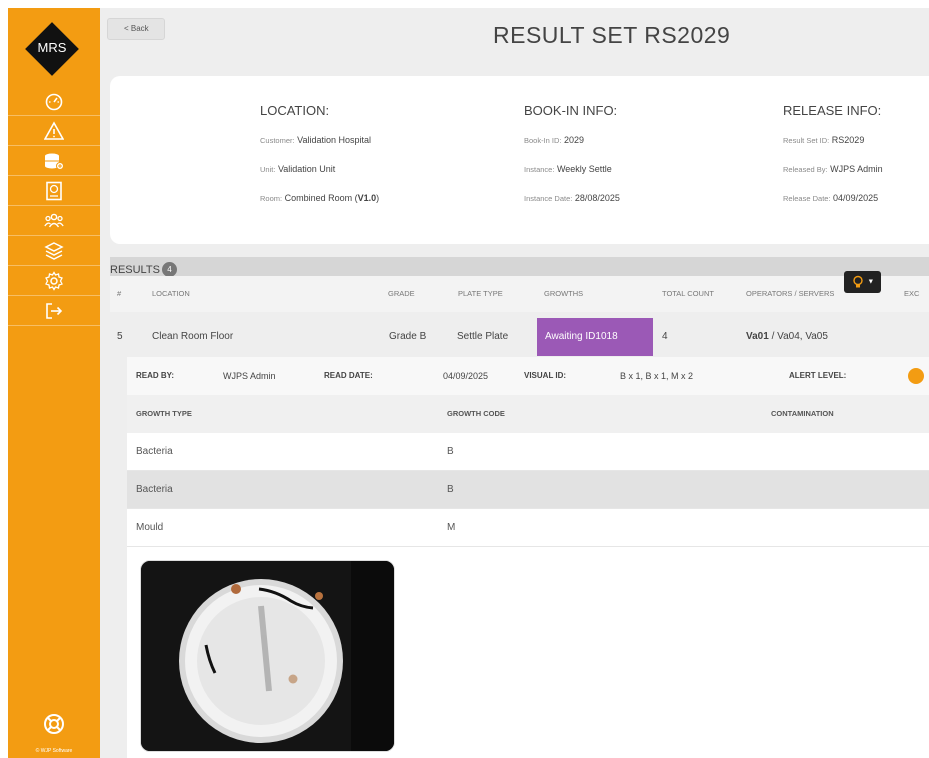  Describe the element at coordinates (612, 35) in the screenshot. I see `page-title: RESULT SET RS2029` at that location.